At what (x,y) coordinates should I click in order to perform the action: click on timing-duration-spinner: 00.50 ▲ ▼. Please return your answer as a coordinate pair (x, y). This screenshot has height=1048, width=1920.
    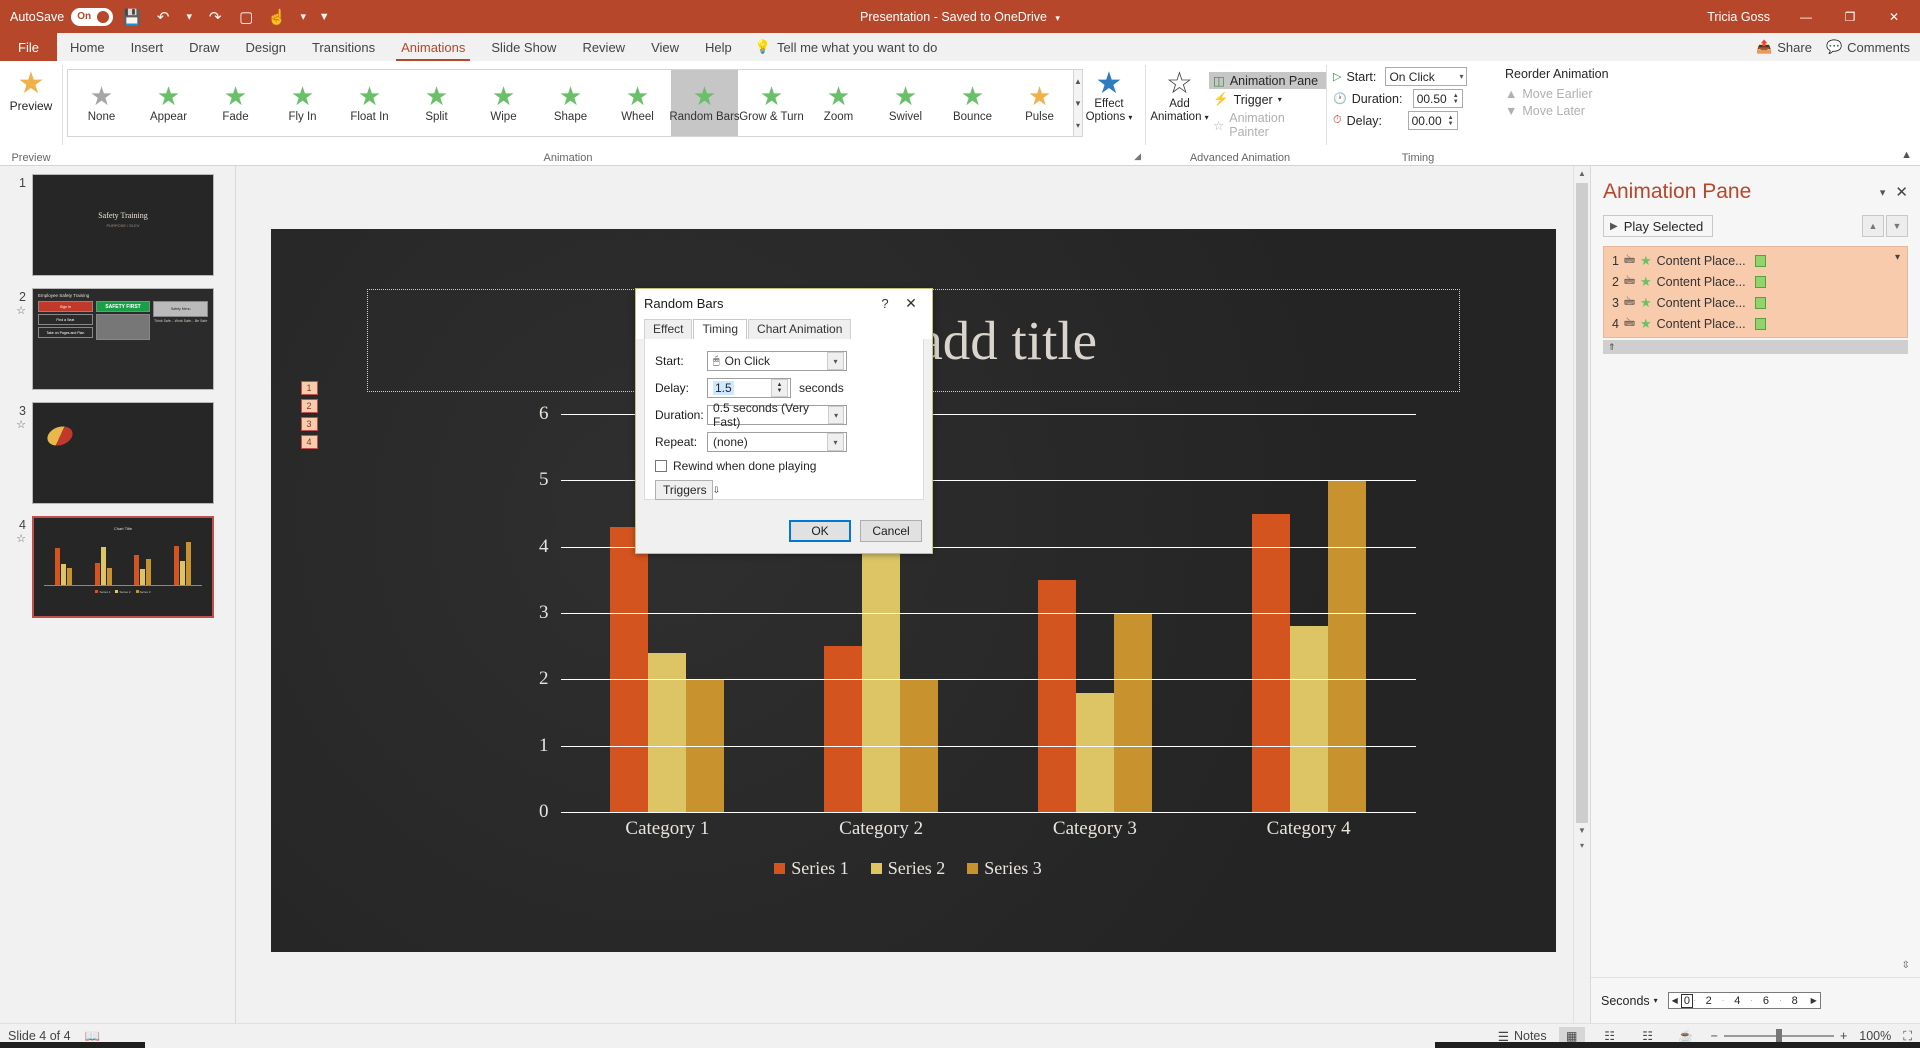
    Looking at the image, I should click on (1437, 98).